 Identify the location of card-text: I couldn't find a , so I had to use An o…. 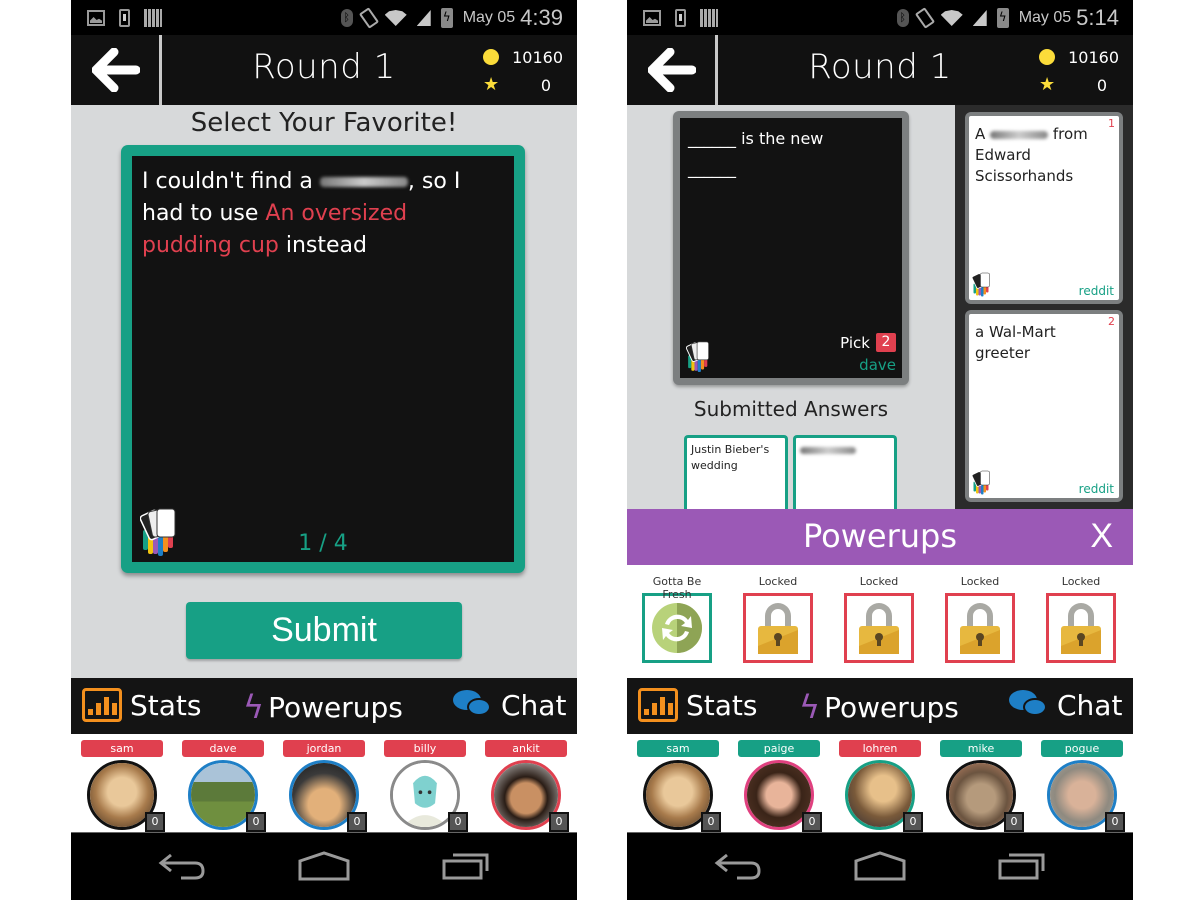
(321, 214).